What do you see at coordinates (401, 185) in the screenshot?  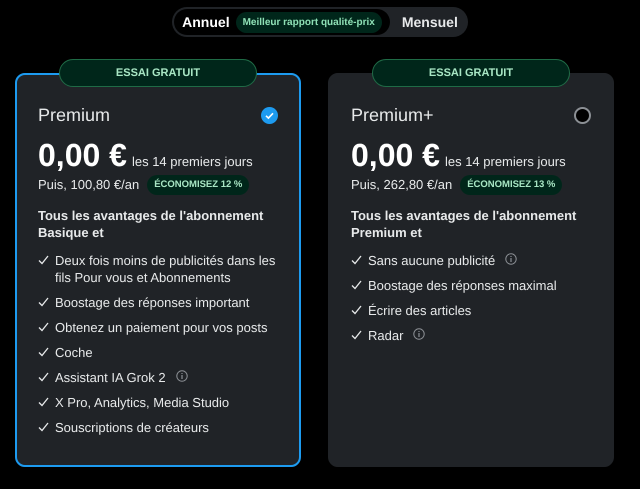 I see `renewal-price: Puis, 262,80 €/an` at bounding box center [401, 185].